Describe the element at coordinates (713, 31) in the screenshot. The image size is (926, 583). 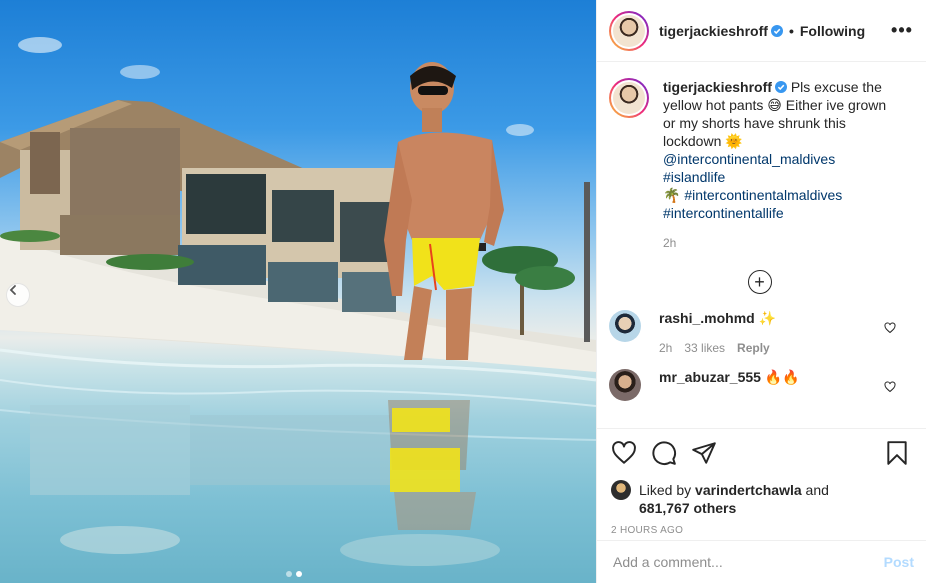
I see `author-username: tigerjackieshroff` at that location.